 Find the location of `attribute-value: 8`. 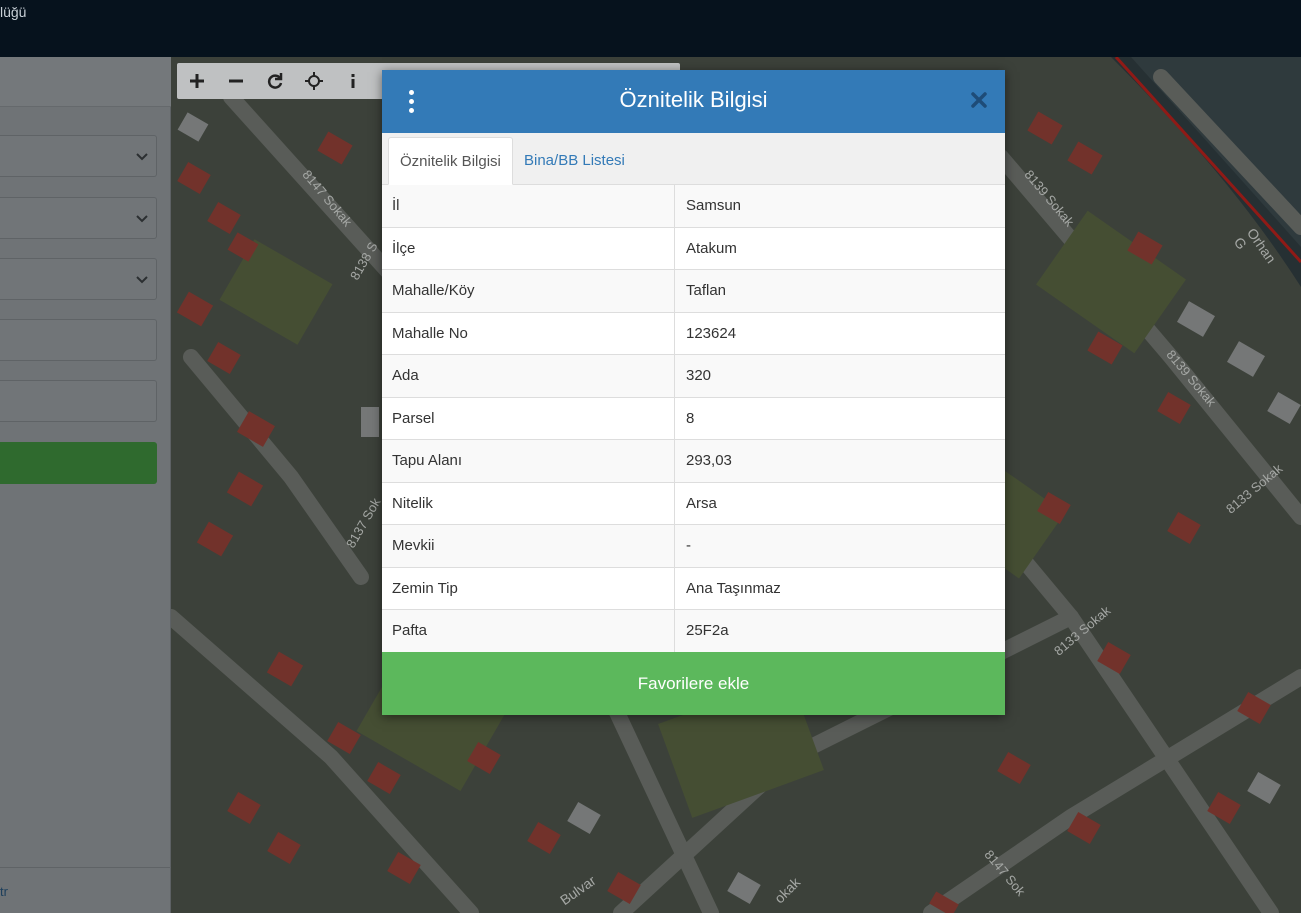

attribute-value: 8 is located at coordinates (690, 418).